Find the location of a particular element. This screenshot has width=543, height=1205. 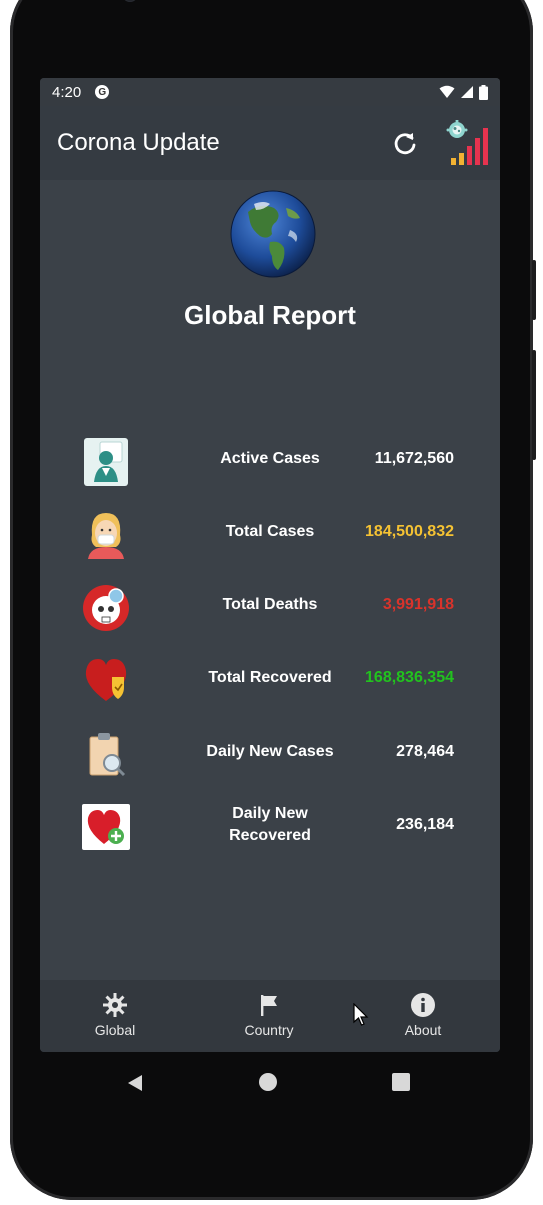

doctor-icon is located at coordinates (106, 462).